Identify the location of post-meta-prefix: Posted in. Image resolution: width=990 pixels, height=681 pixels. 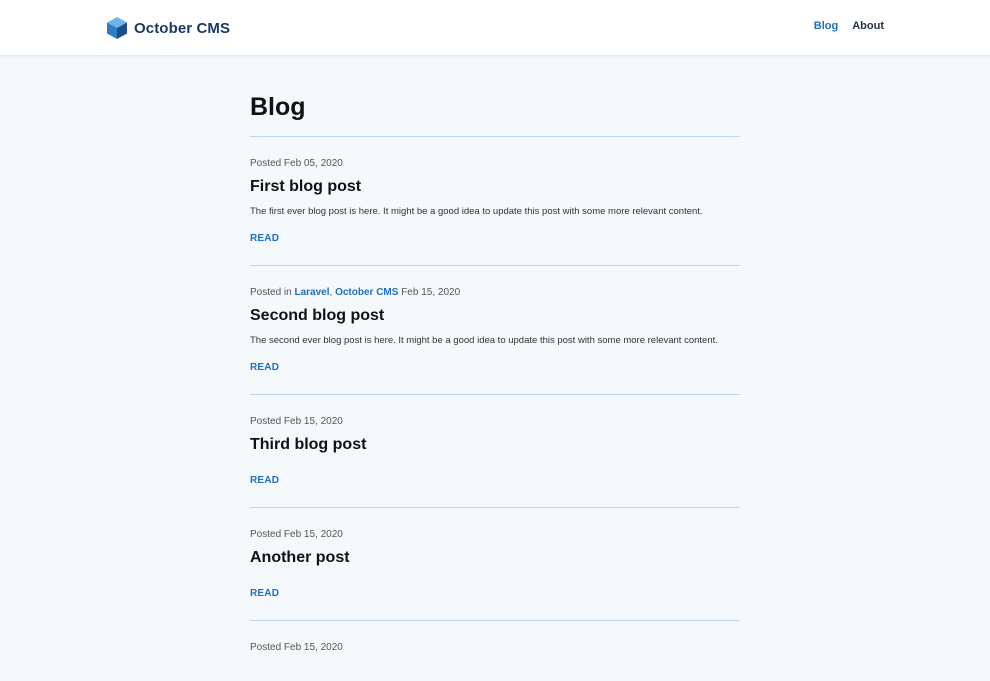
(271, 292).